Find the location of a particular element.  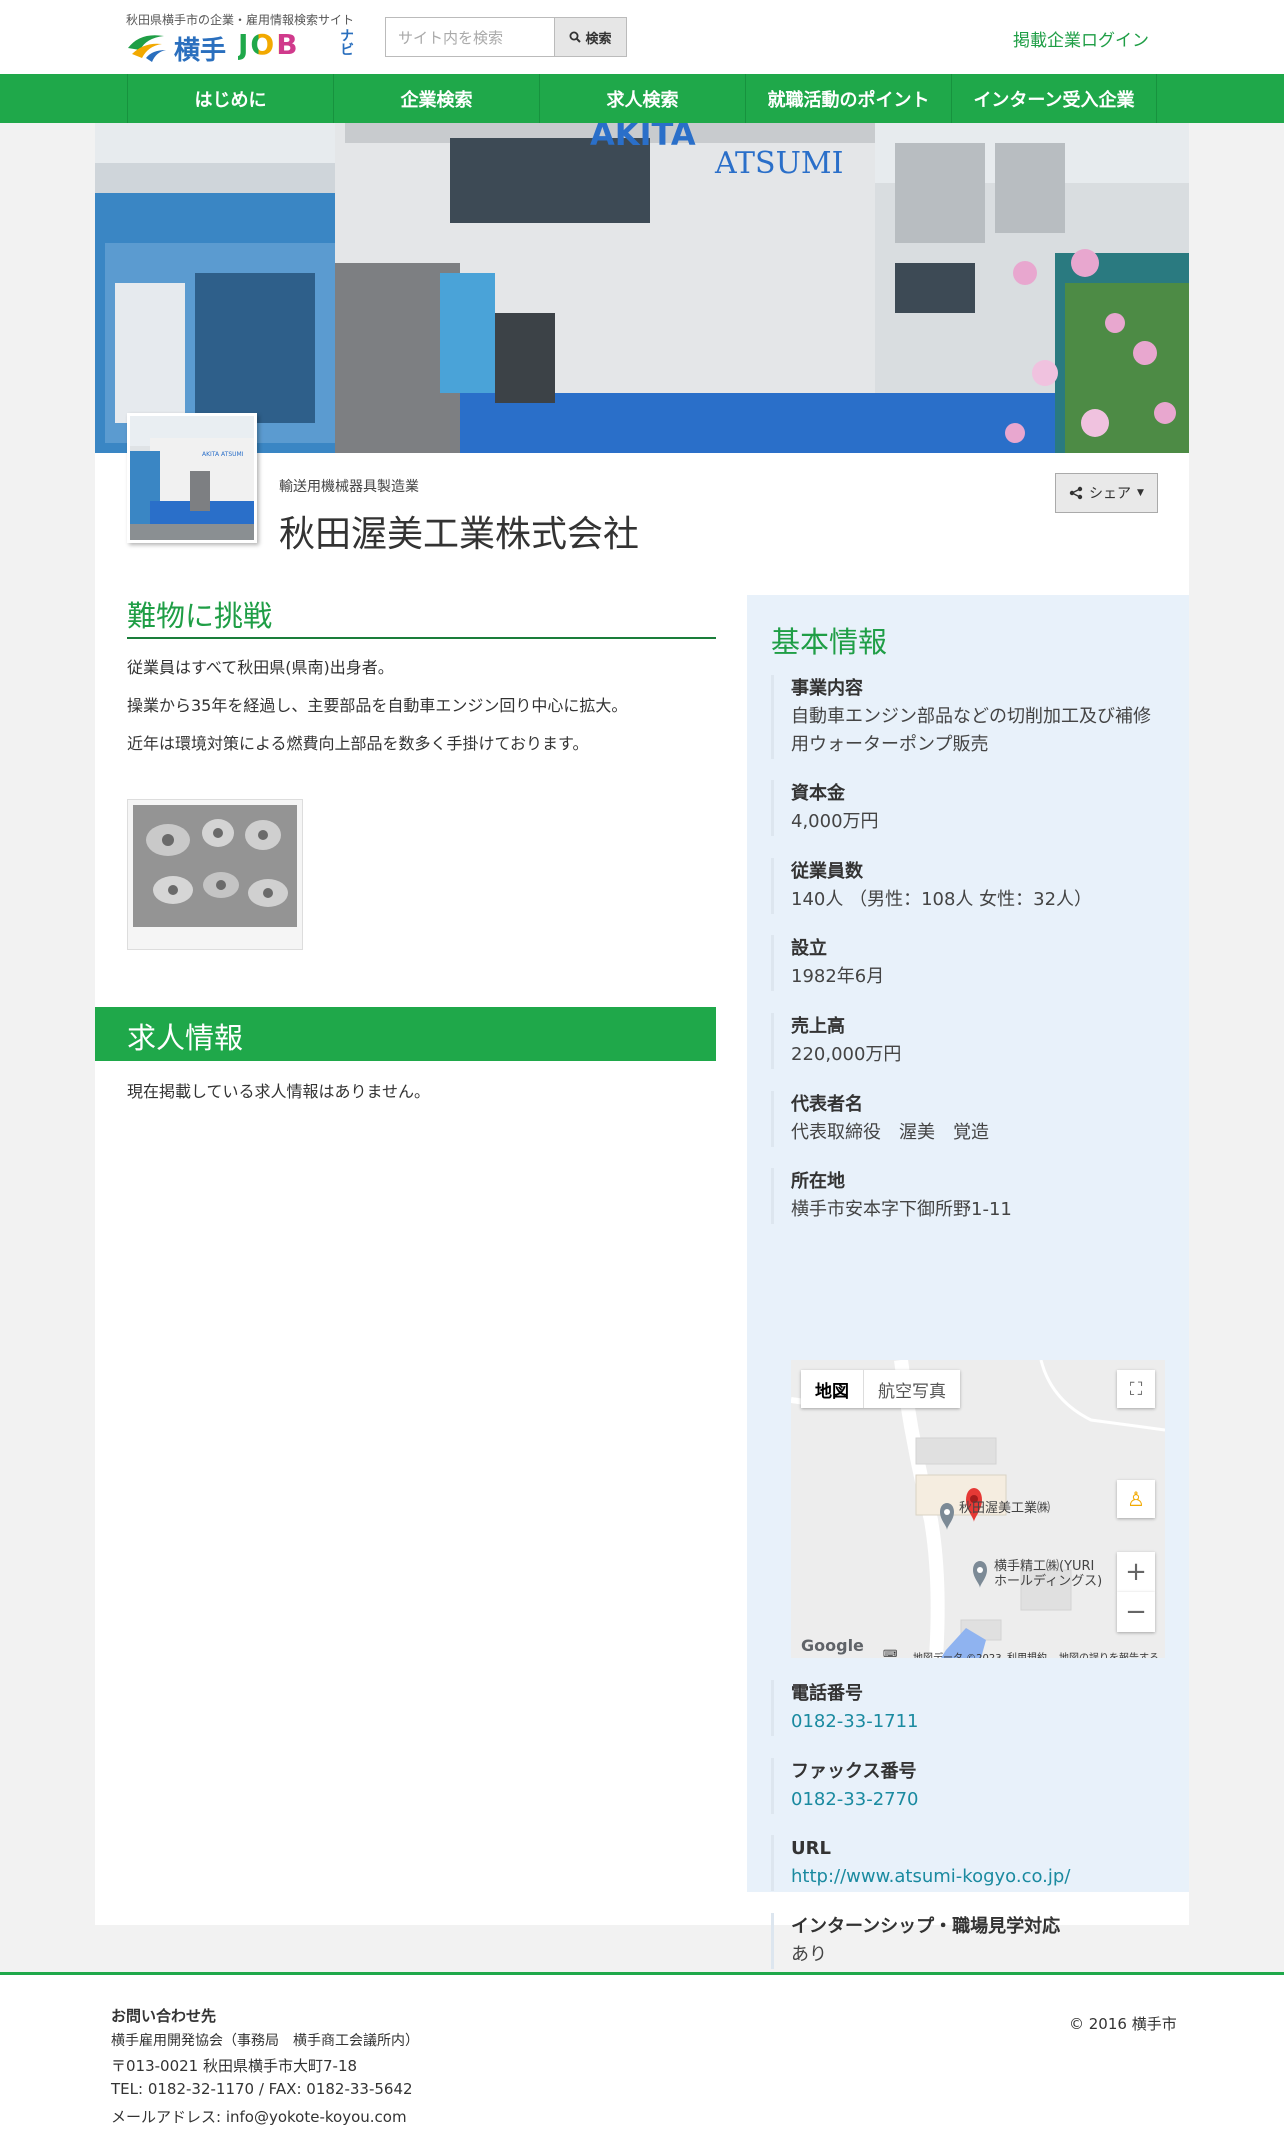

share-label: シェア is located at coordinates (1110, 494).